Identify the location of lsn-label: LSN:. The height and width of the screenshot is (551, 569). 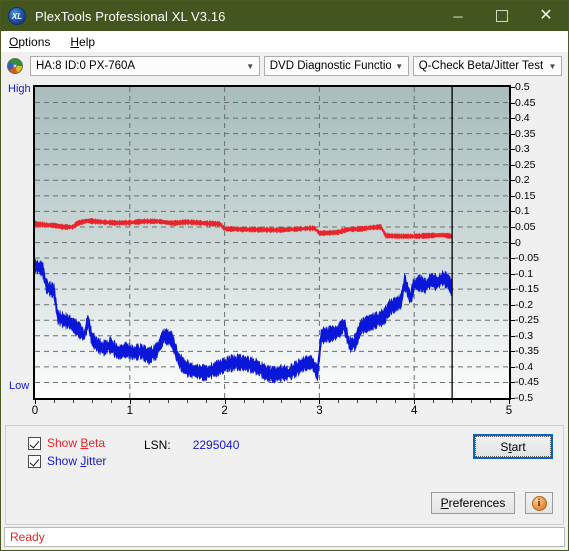
(157, 445).